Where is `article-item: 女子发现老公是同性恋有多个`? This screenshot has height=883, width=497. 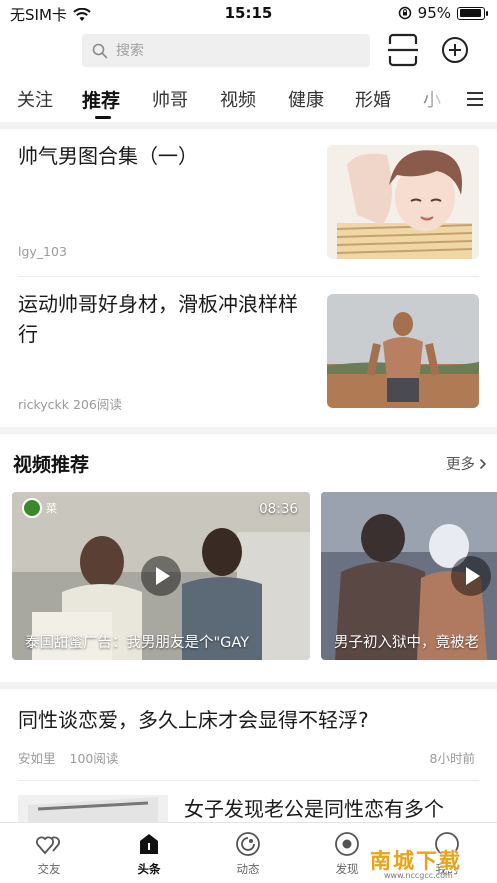 article-item: 女子发现老公是同性恋有多个 is located at coordinates (248, 801).